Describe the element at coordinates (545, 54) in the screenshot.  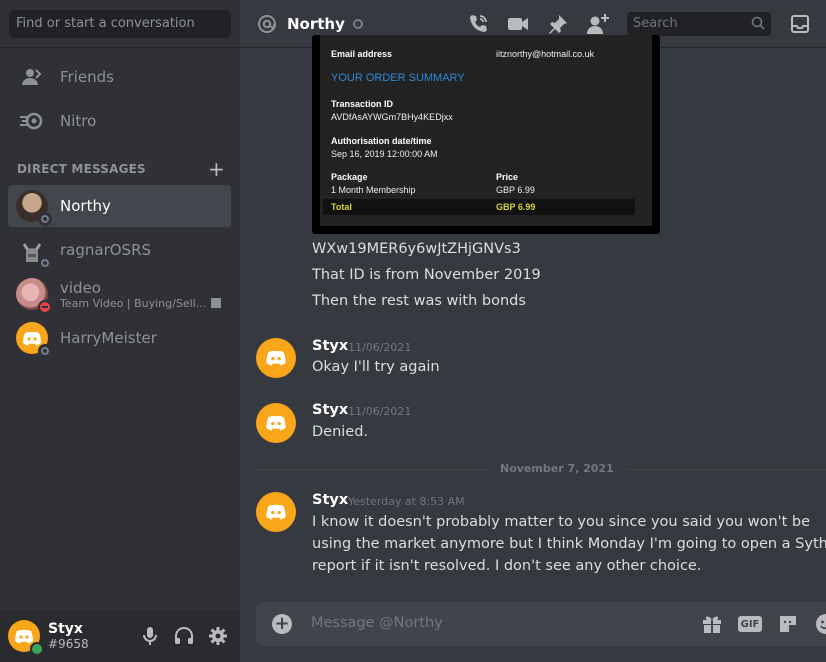
I see `receipt-email-value: iitznorthy@hotmail.co.uk` at that location.